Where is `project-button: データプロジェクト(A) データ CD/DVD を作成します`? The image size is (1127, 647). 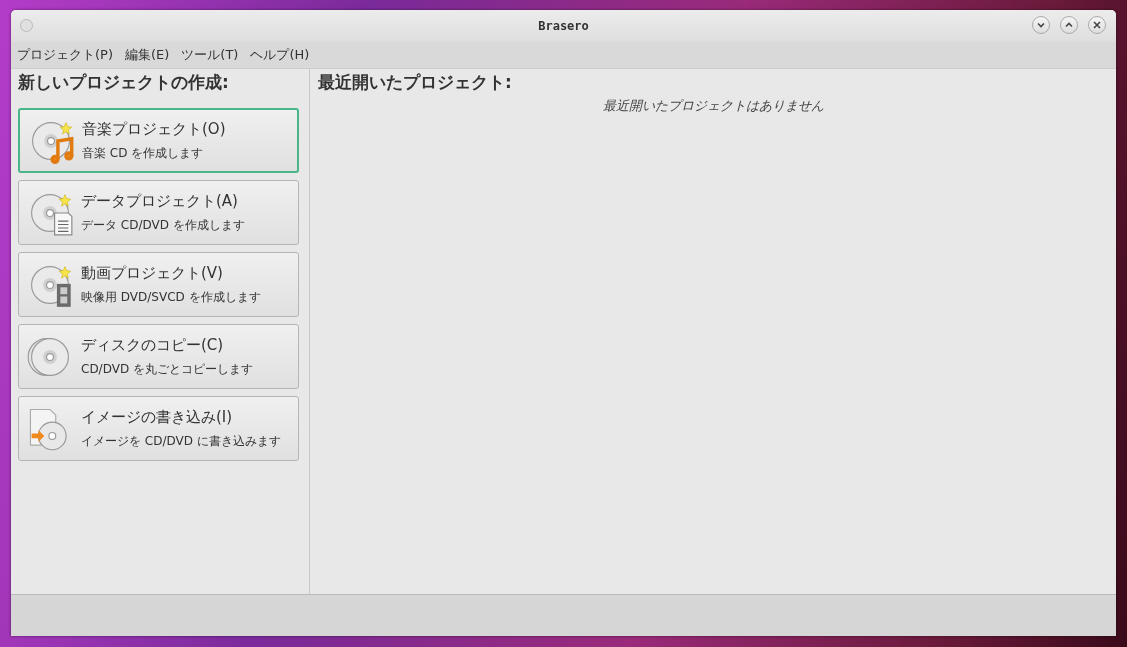 project-button: データプロジェクト(A) データ CD/DVD を作成します is located at coordinates (158, 212).